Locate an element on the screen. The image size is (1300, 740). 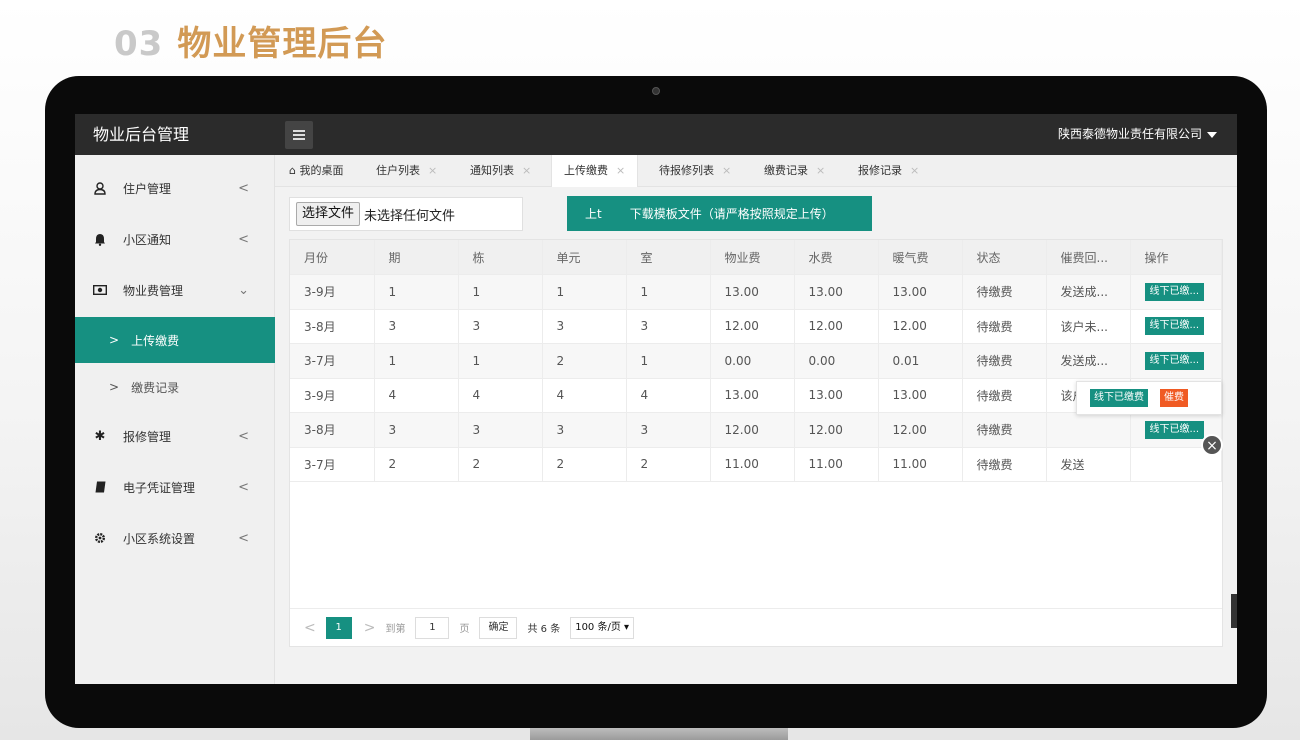
column-header: 栋 is located at coordinates (500, 257).